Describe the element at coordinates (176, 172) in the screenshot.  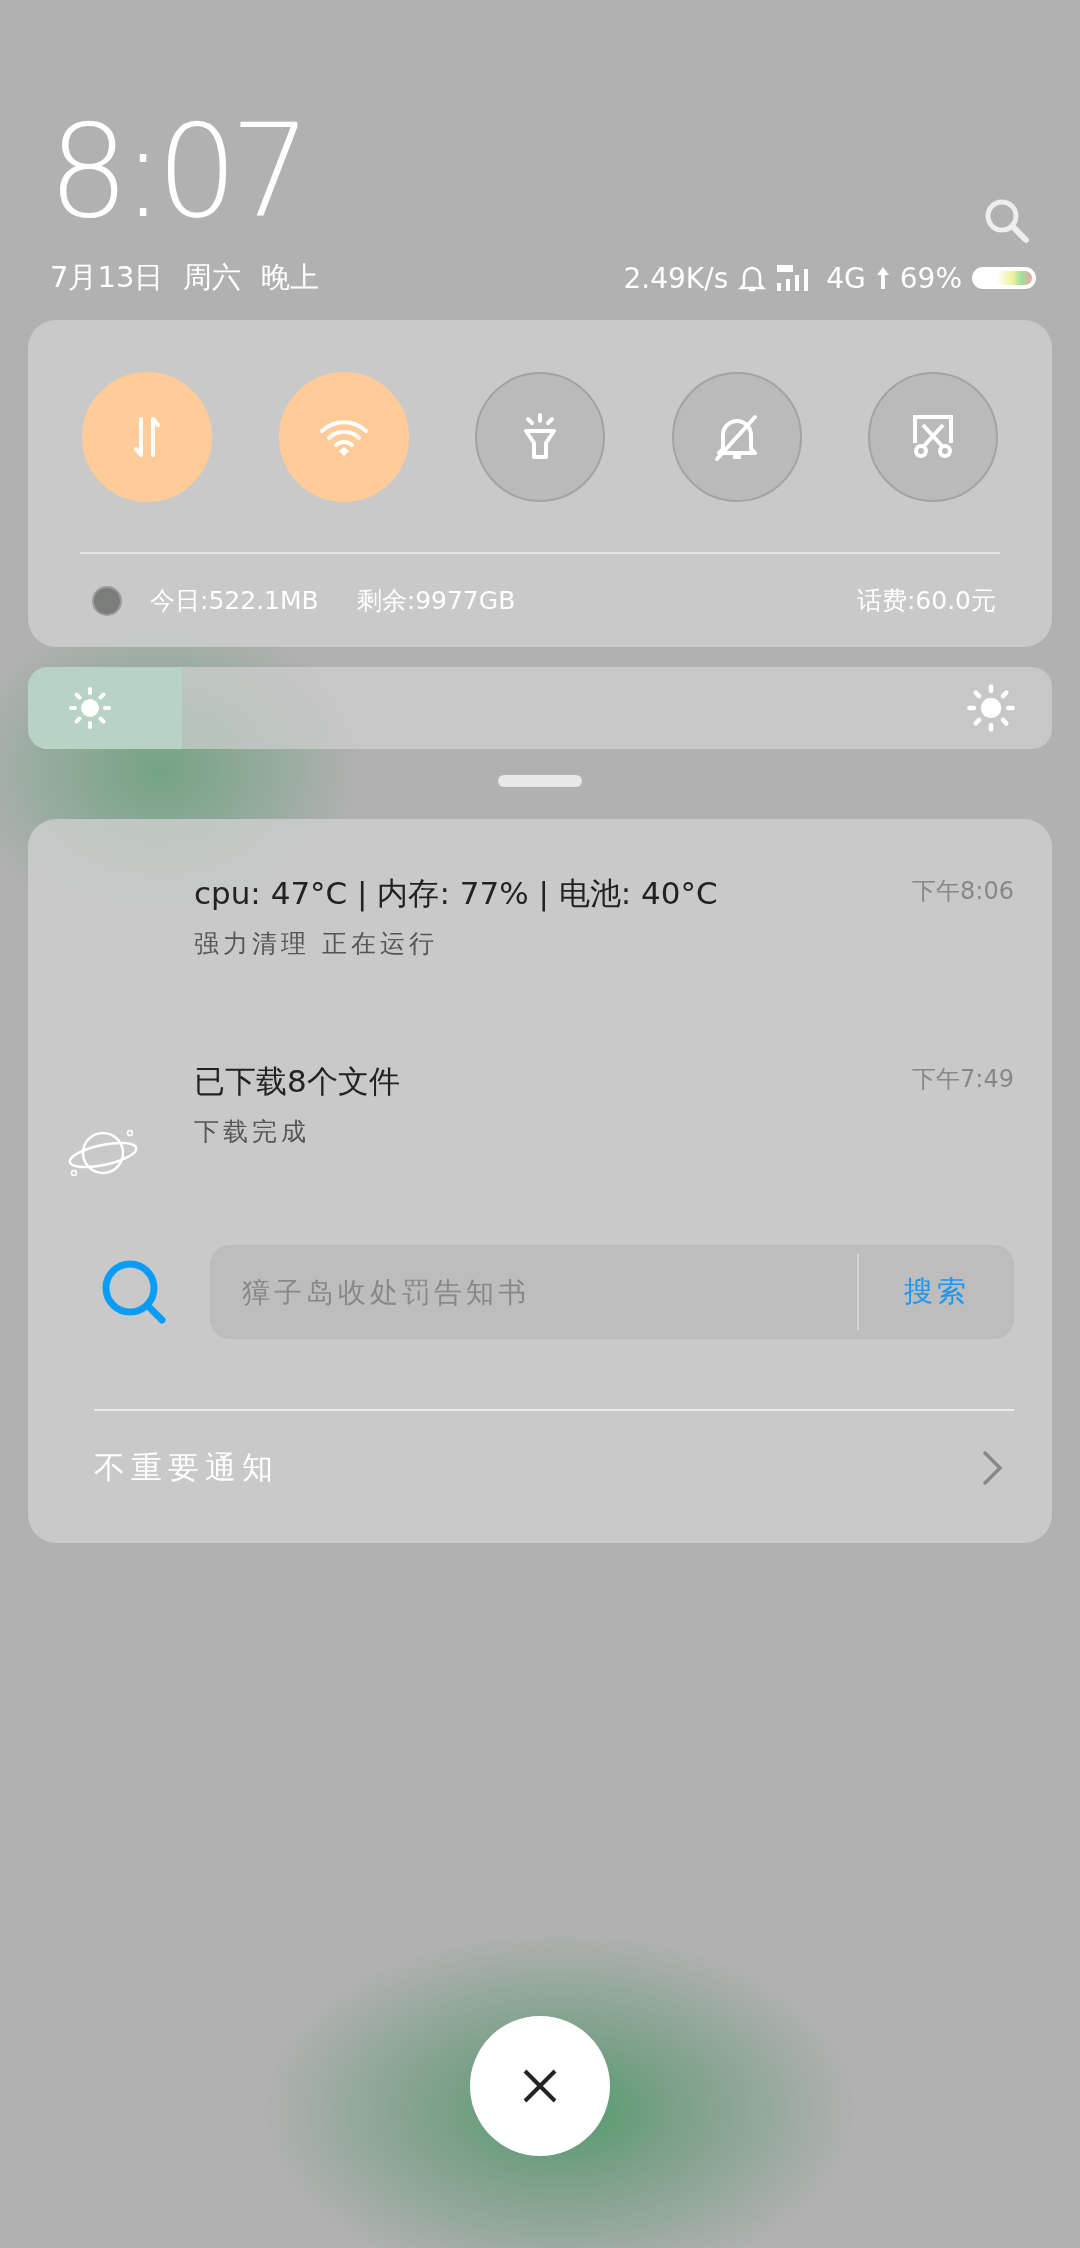
I see `clock-time: 8:07` at that location.